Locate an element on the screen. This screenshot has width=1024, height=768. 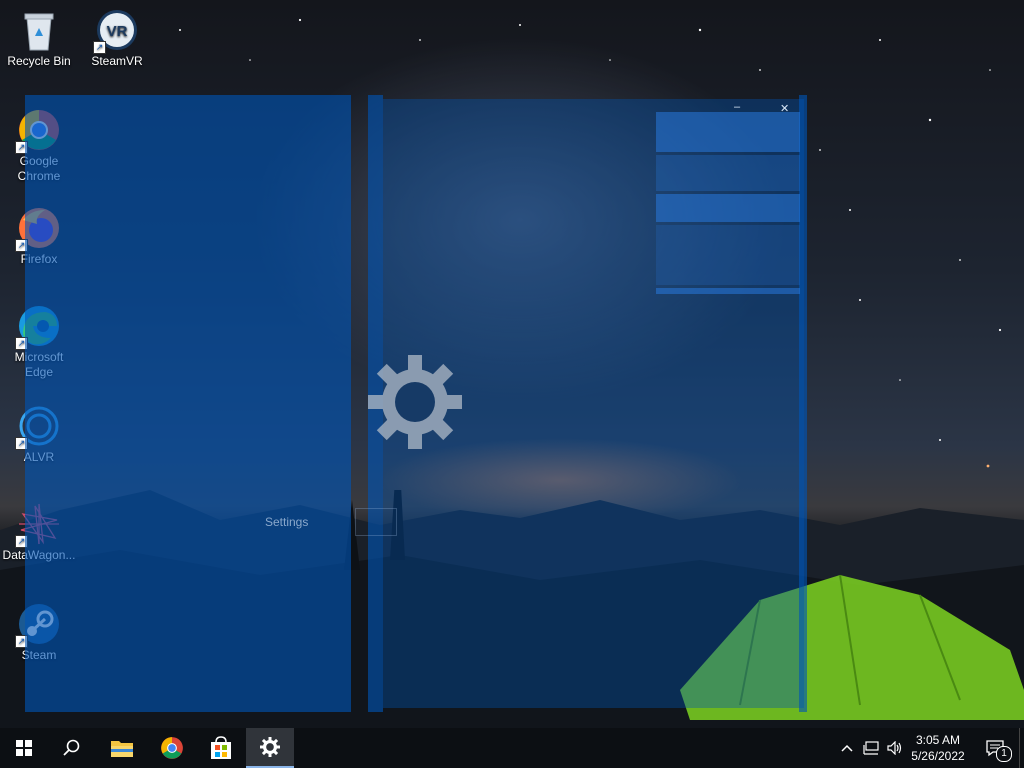
settings-splash-frame is located at coordinates (376, 522).